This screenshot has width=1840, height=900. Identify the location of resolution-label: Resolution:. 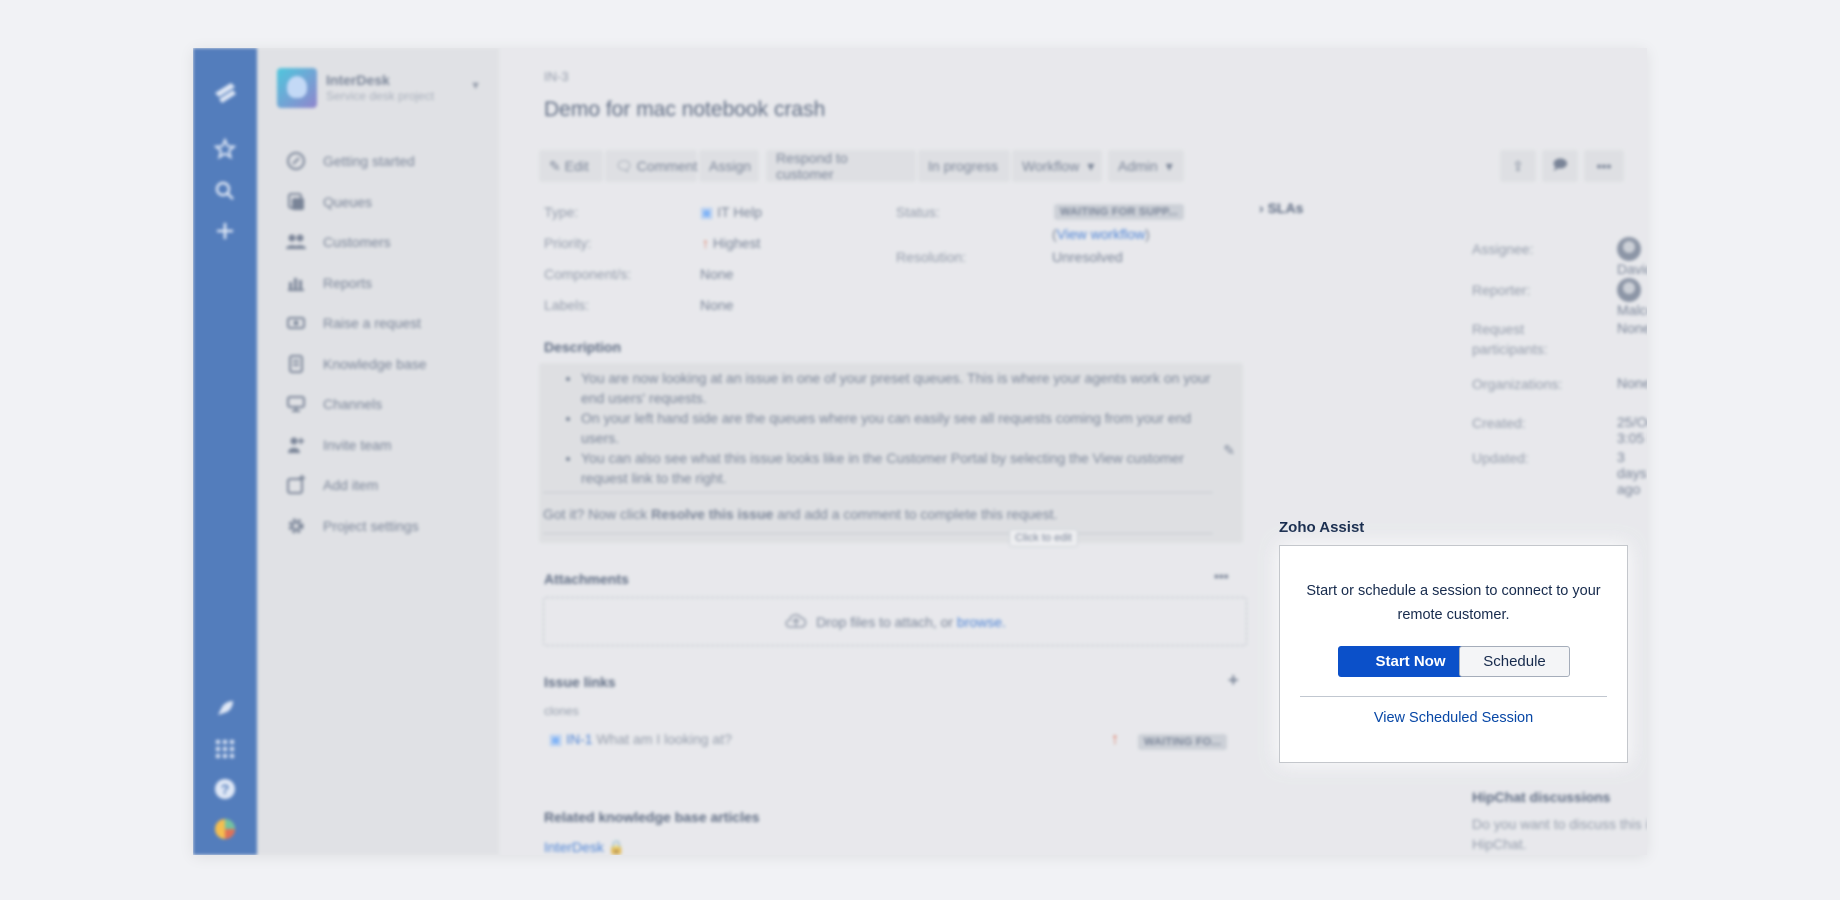
(931, 257).